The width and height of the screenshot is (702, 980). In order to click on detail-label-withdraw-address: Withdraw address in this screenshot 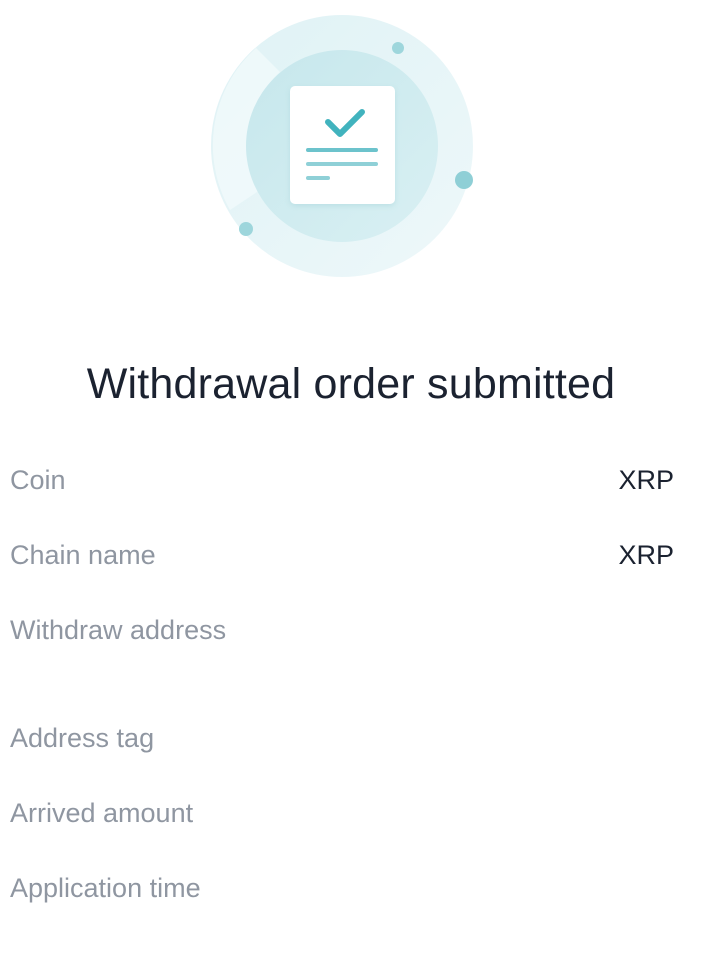, I will do `click(118, 630)`.